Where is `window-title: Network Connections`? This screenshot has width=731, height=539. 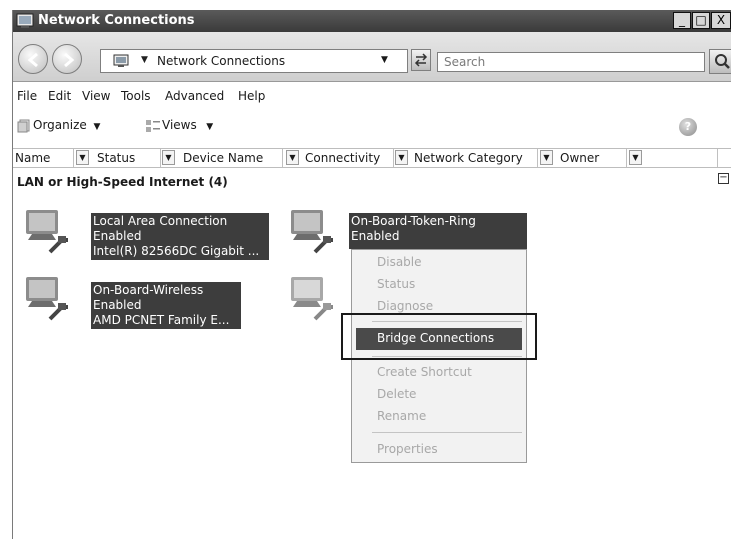
window-title: Network Connections is located at coordinates (116, 20).